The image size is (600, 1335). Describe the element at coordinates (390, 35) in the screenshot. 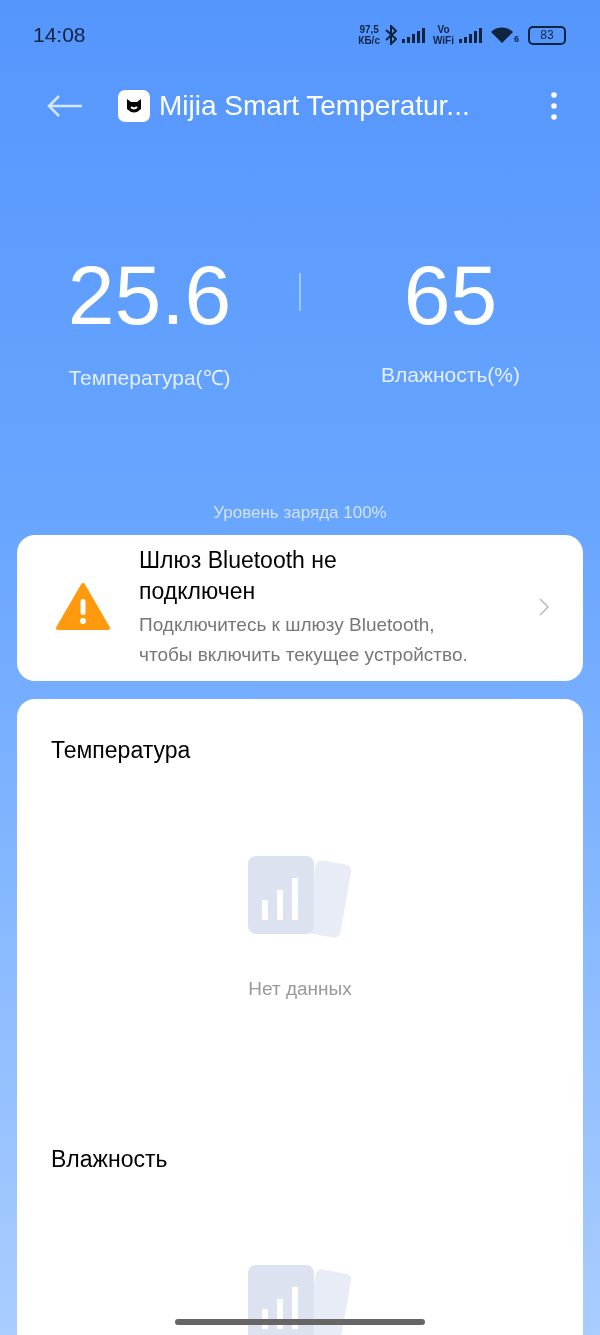

I see `bluetooth-icon` at that location.